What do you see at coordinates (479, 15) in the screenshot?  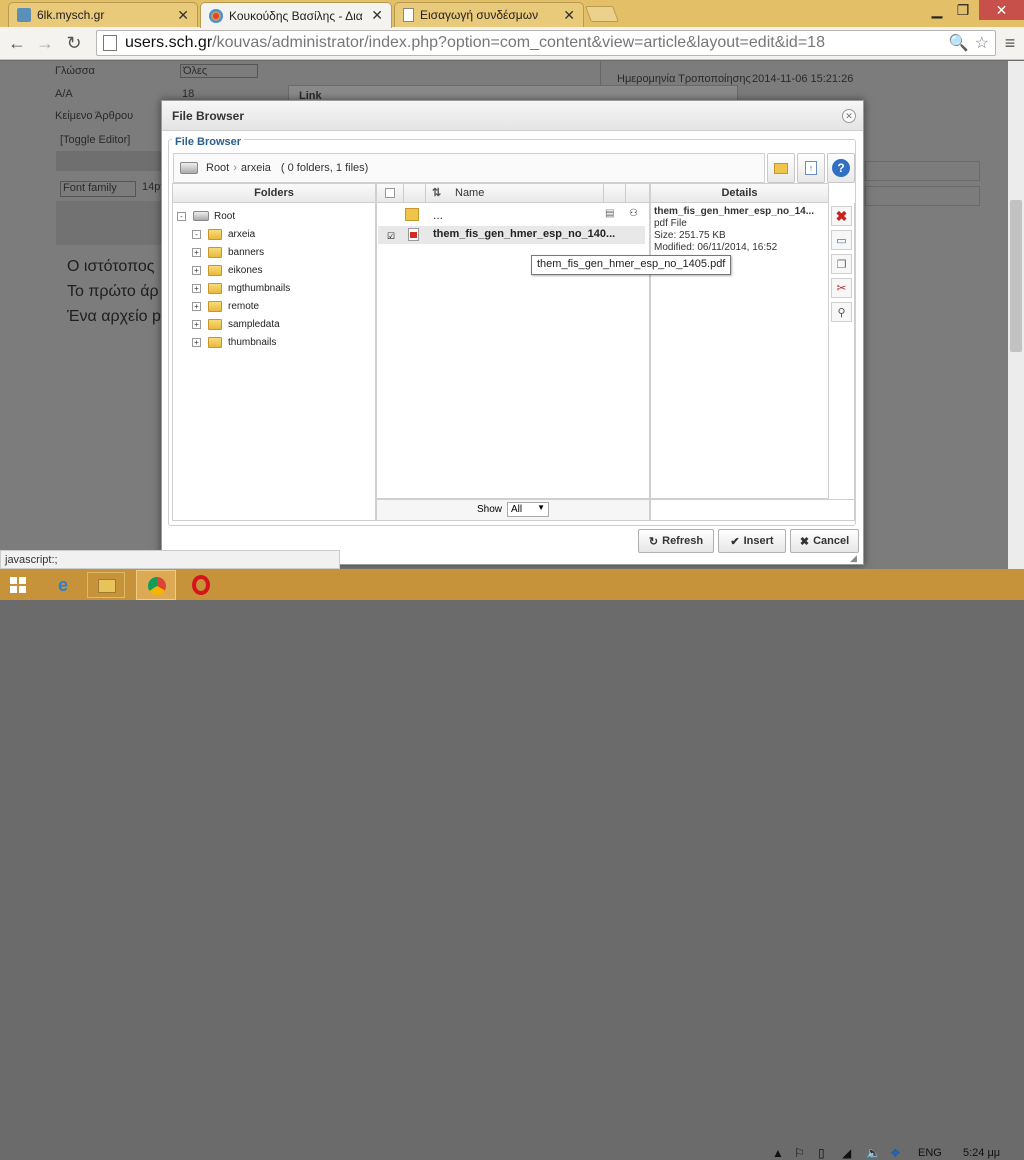 I see `tab-title: Εισαγωγή συνδέσμων` at bounding box center [479, 15].